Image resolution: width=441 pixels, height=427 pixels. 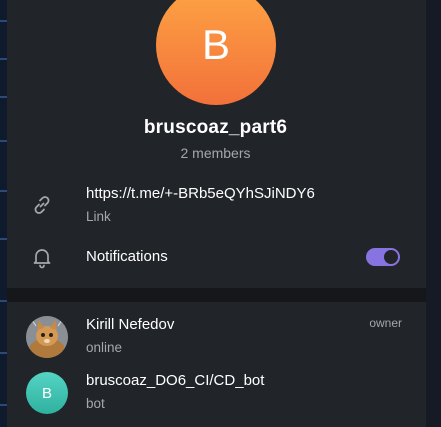 What do you see at coordinates (3, 213) in the screenshot?
I see `background-window-edge` at bounding box center [3, 213].